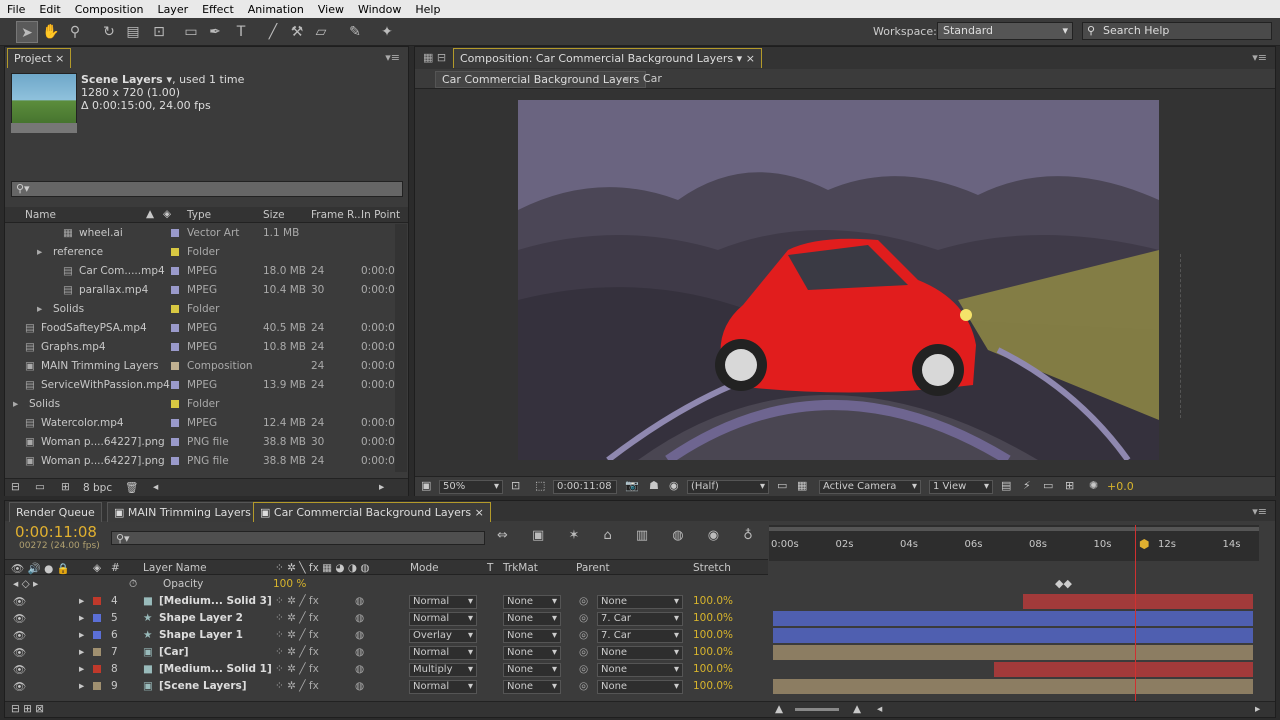  I want to click on pan-behind-tool-icon: ⊡, so click(159, 32).